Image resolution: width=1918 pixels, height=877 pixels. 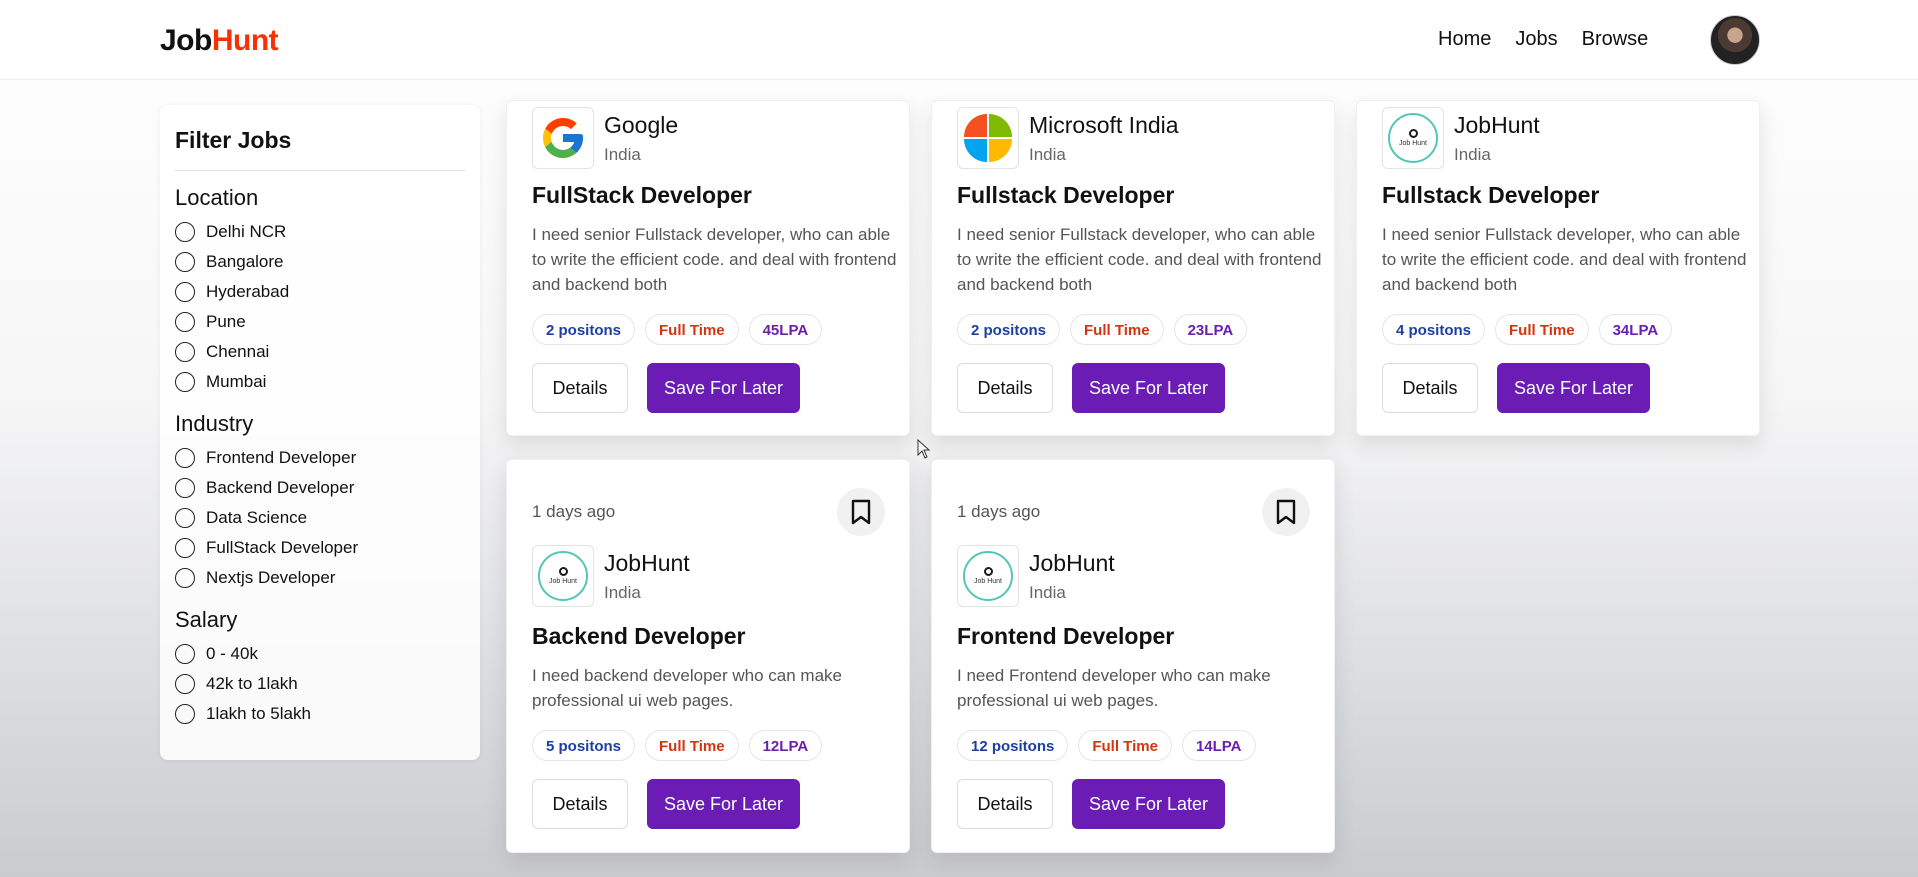 I want to click on radio-option: Bangalore, so click(x=320, y=262).